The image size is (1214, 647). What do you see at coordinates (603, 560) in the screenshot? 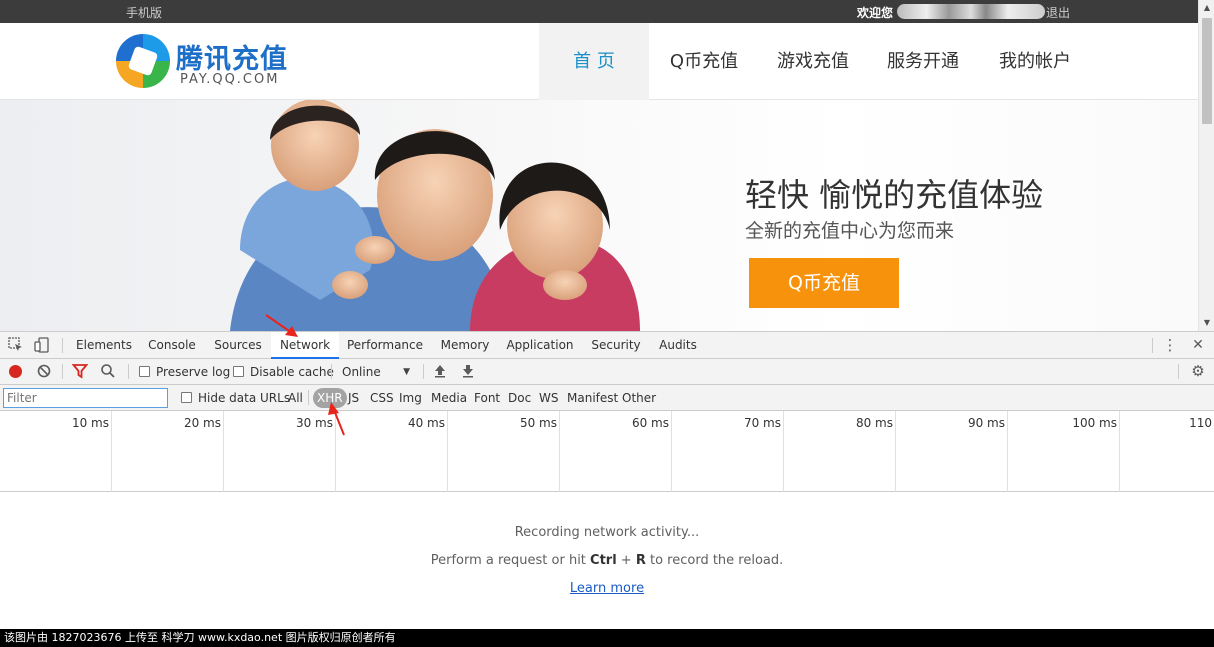
I see `ctrl-key: Ctrl` at bounding box center [603, 560].